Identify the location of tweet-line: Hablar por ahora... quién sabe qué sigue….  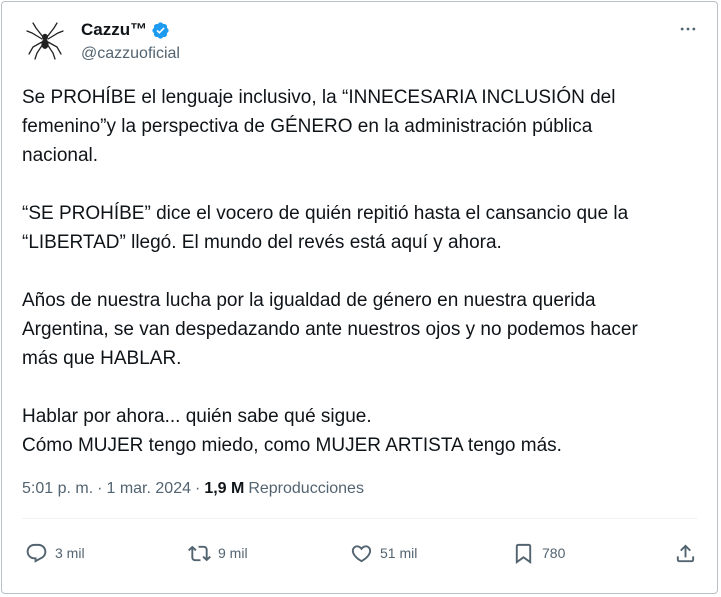
(197, 416).